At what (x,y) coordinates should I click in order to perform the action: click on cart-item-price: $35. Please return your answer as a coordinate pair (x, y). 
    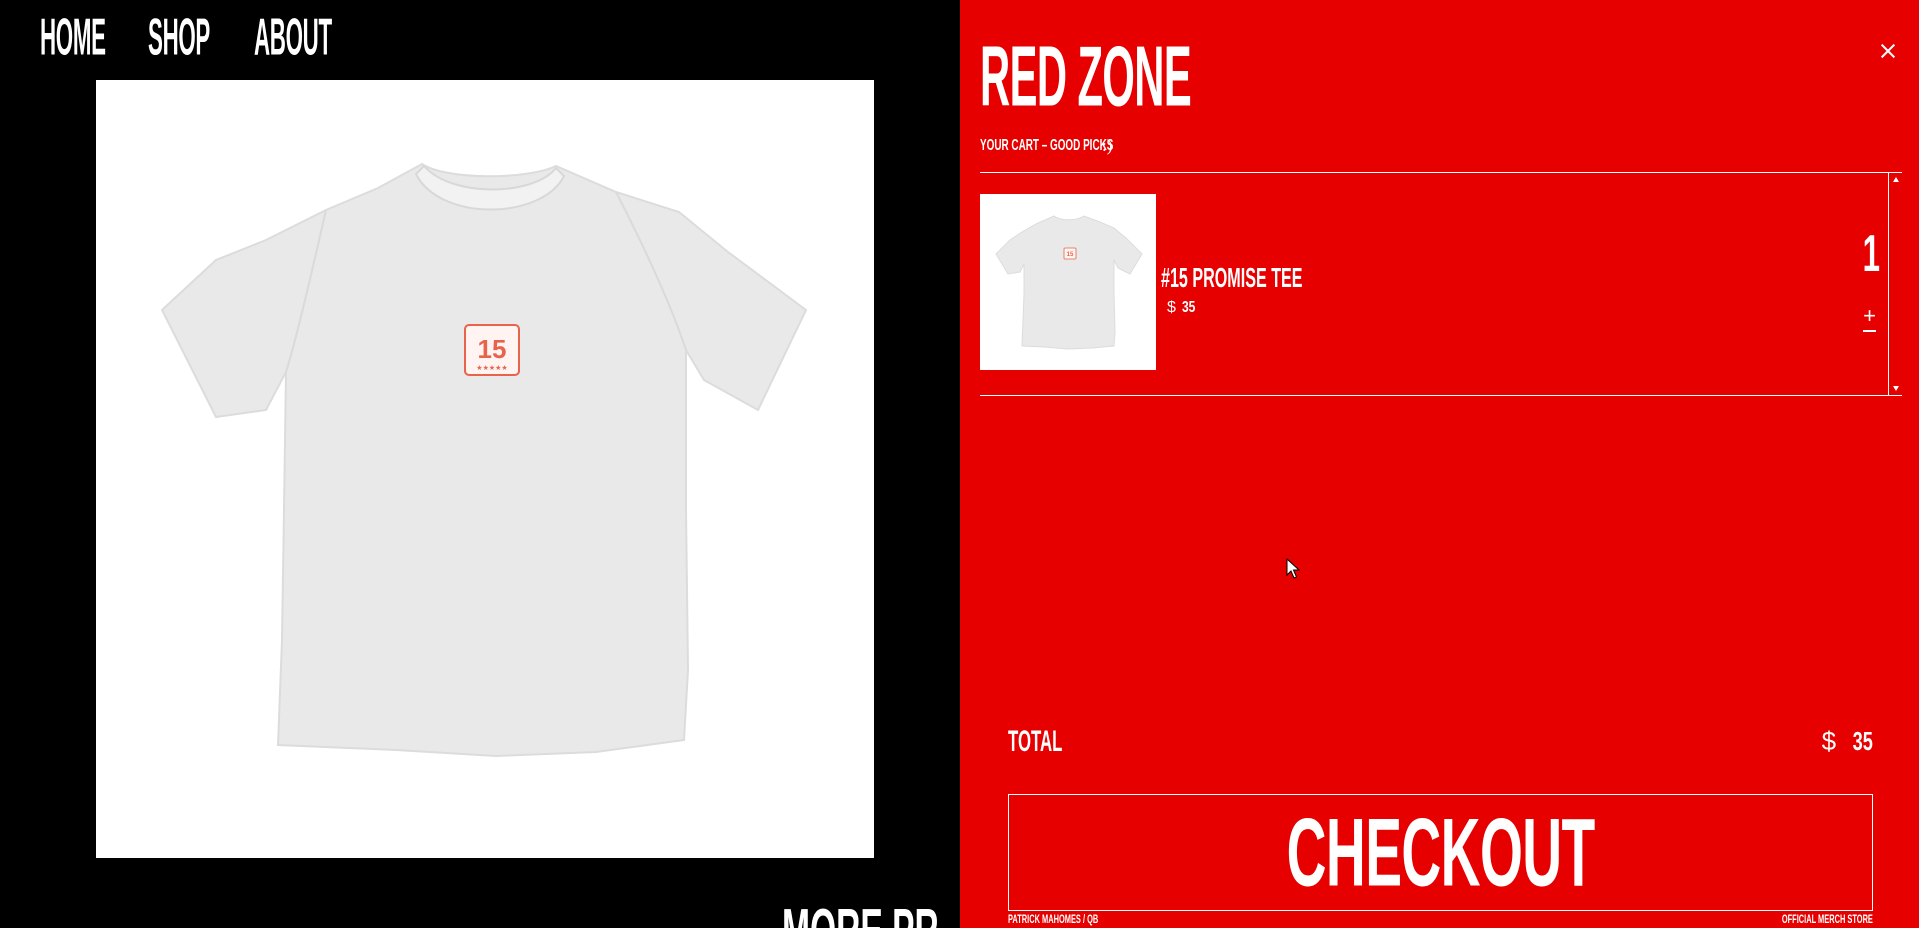
    Looking at the image, I should click on (1183, 308).